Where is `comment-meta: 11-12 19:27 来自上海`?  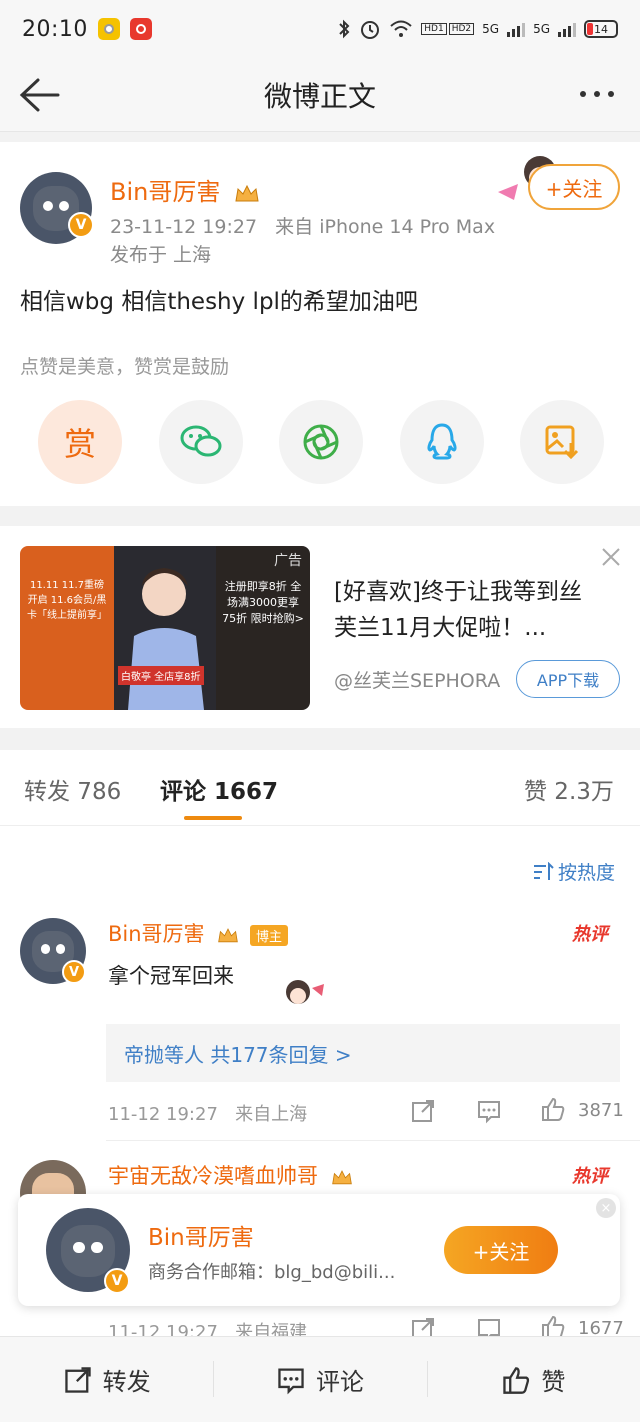
comment-meta: 11-12 19:27 来自上海 is located at coordinates (207, 1113).